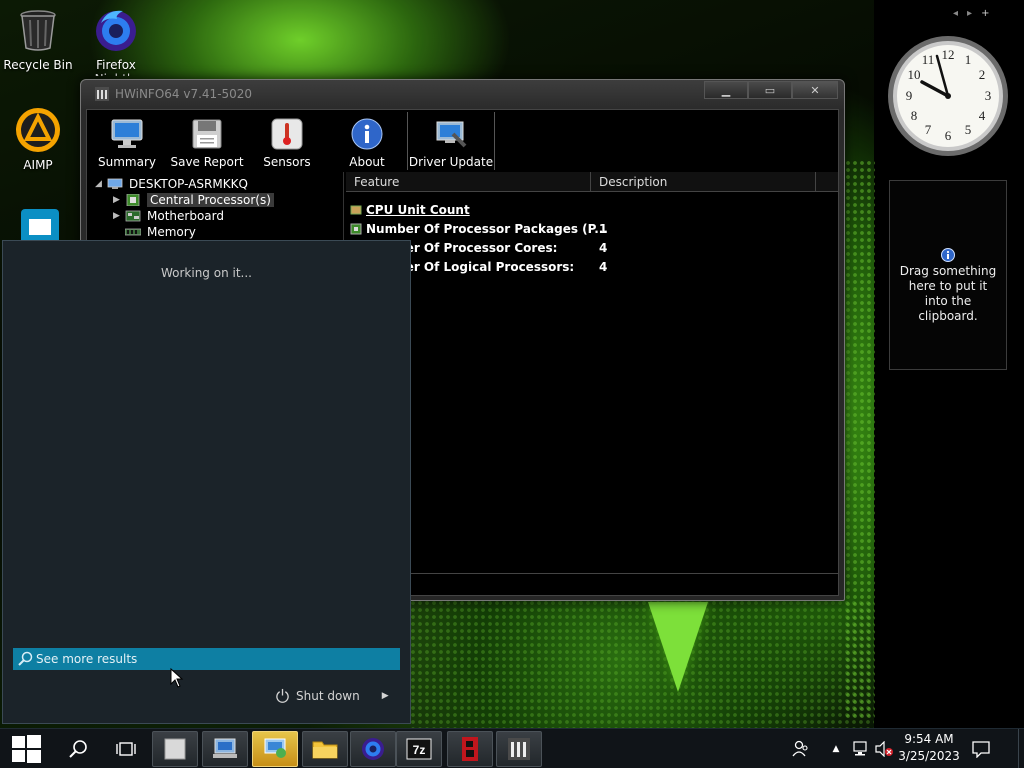  I want to click on taskbar: 7z ▲ 9:54 AM 3/25/2023, so click(512, 748).